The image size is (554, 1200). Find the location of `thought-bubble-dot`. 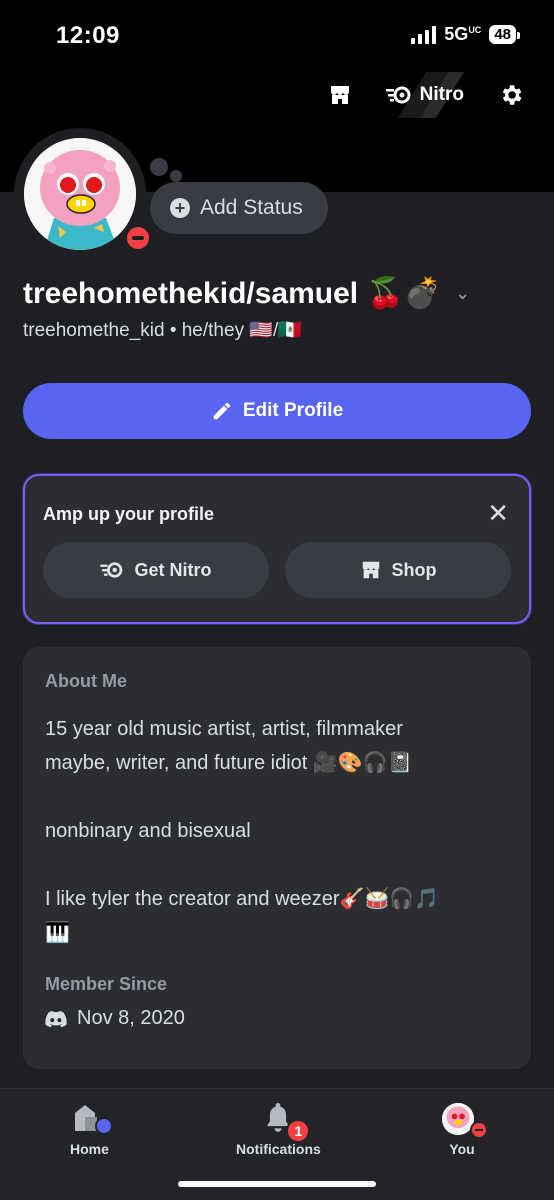

thought-bubble-dot is located at coordinates (159, 167).